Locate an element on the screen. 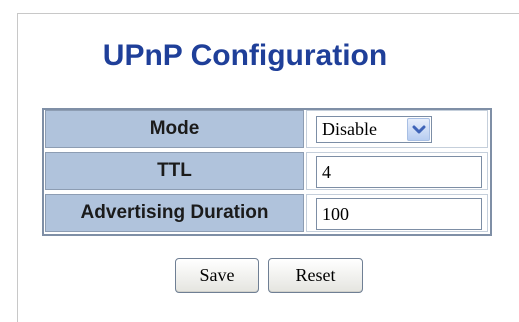 The image size is (519, 322). ttl-value-cell is located at coordinates (397, 171).